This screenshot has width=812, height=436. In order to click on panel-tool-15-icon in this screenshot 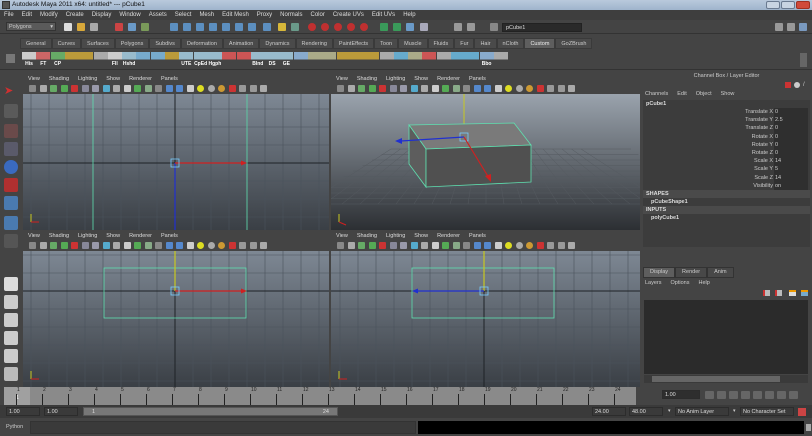, I will do `click(190, 88)`.